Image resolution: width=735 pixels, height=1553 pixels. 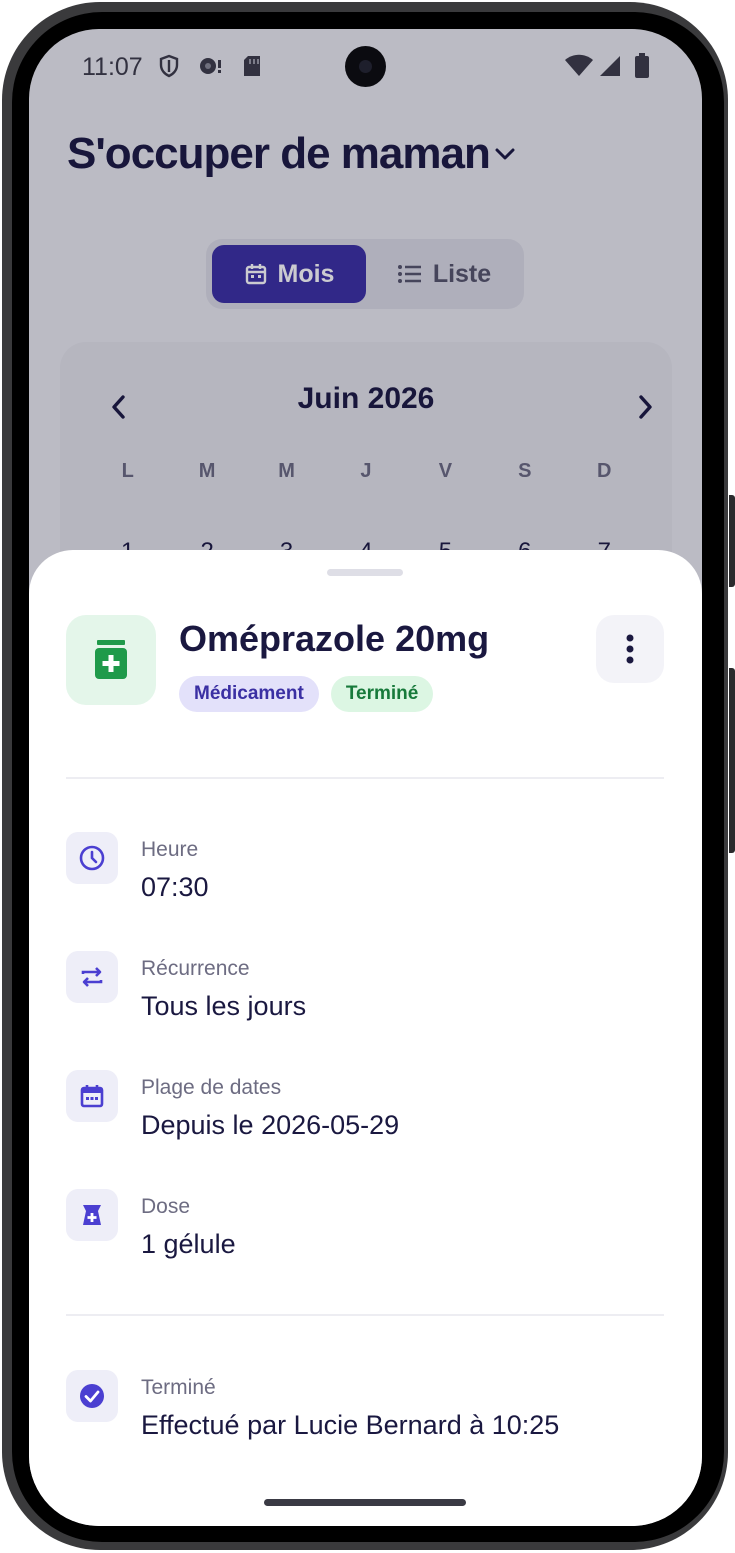 I want to click on detail-label: Récurrence, so click(x=195, y=968).